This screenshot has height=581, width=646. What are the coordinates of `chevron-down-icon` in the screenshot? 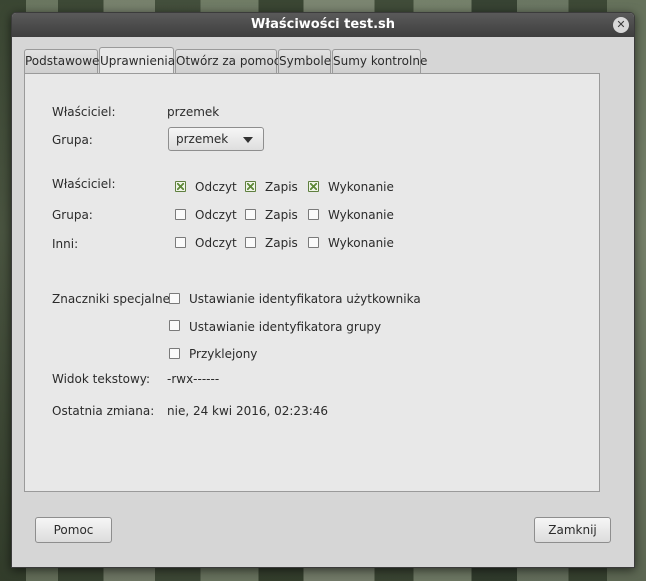 It's located at (248, 140).